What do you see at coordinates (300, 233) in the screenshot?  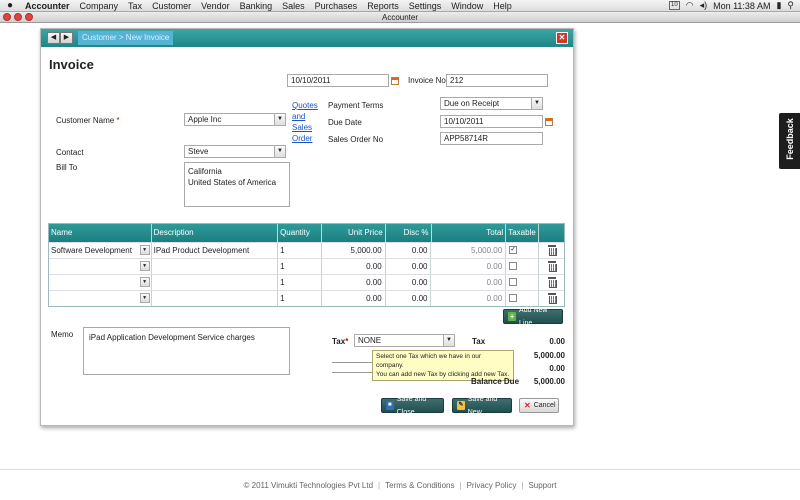 I see `column-header-quantity: Quantity` at bounding box center [300, 233].